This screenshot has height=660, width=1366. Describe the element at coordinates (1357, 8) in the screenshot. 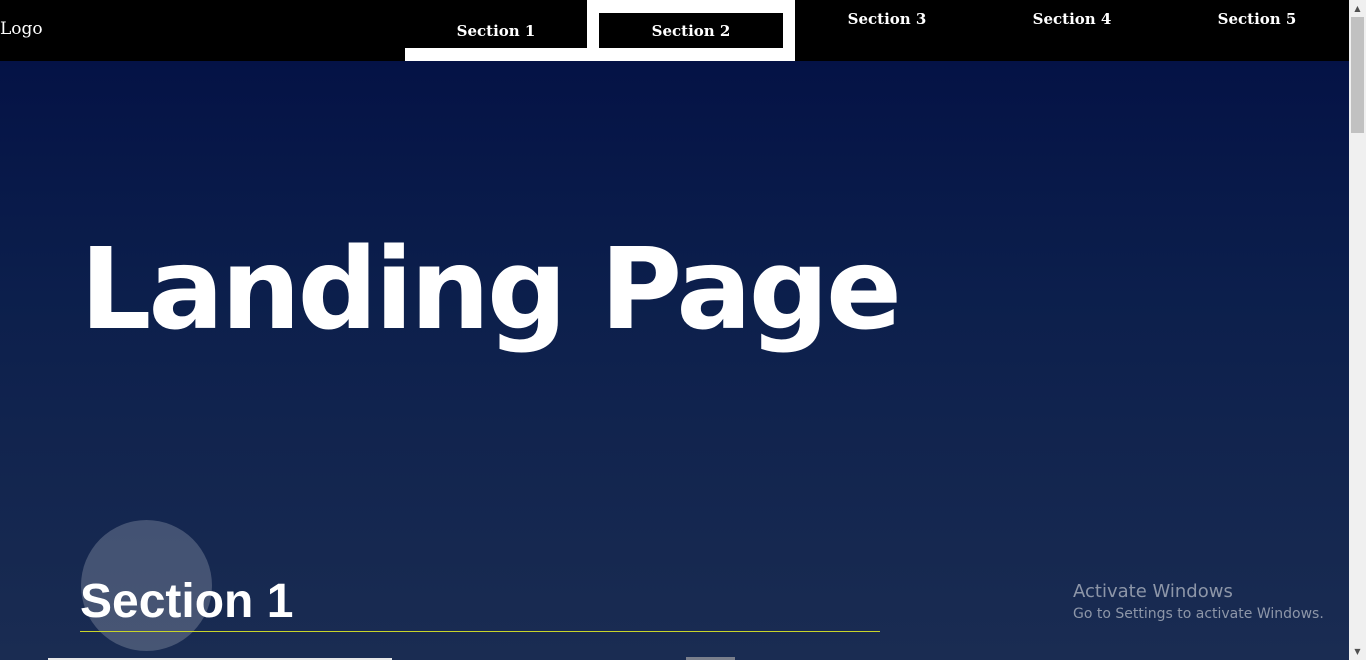

I see `scroll-up-arrow-icon: ▲` at that location.